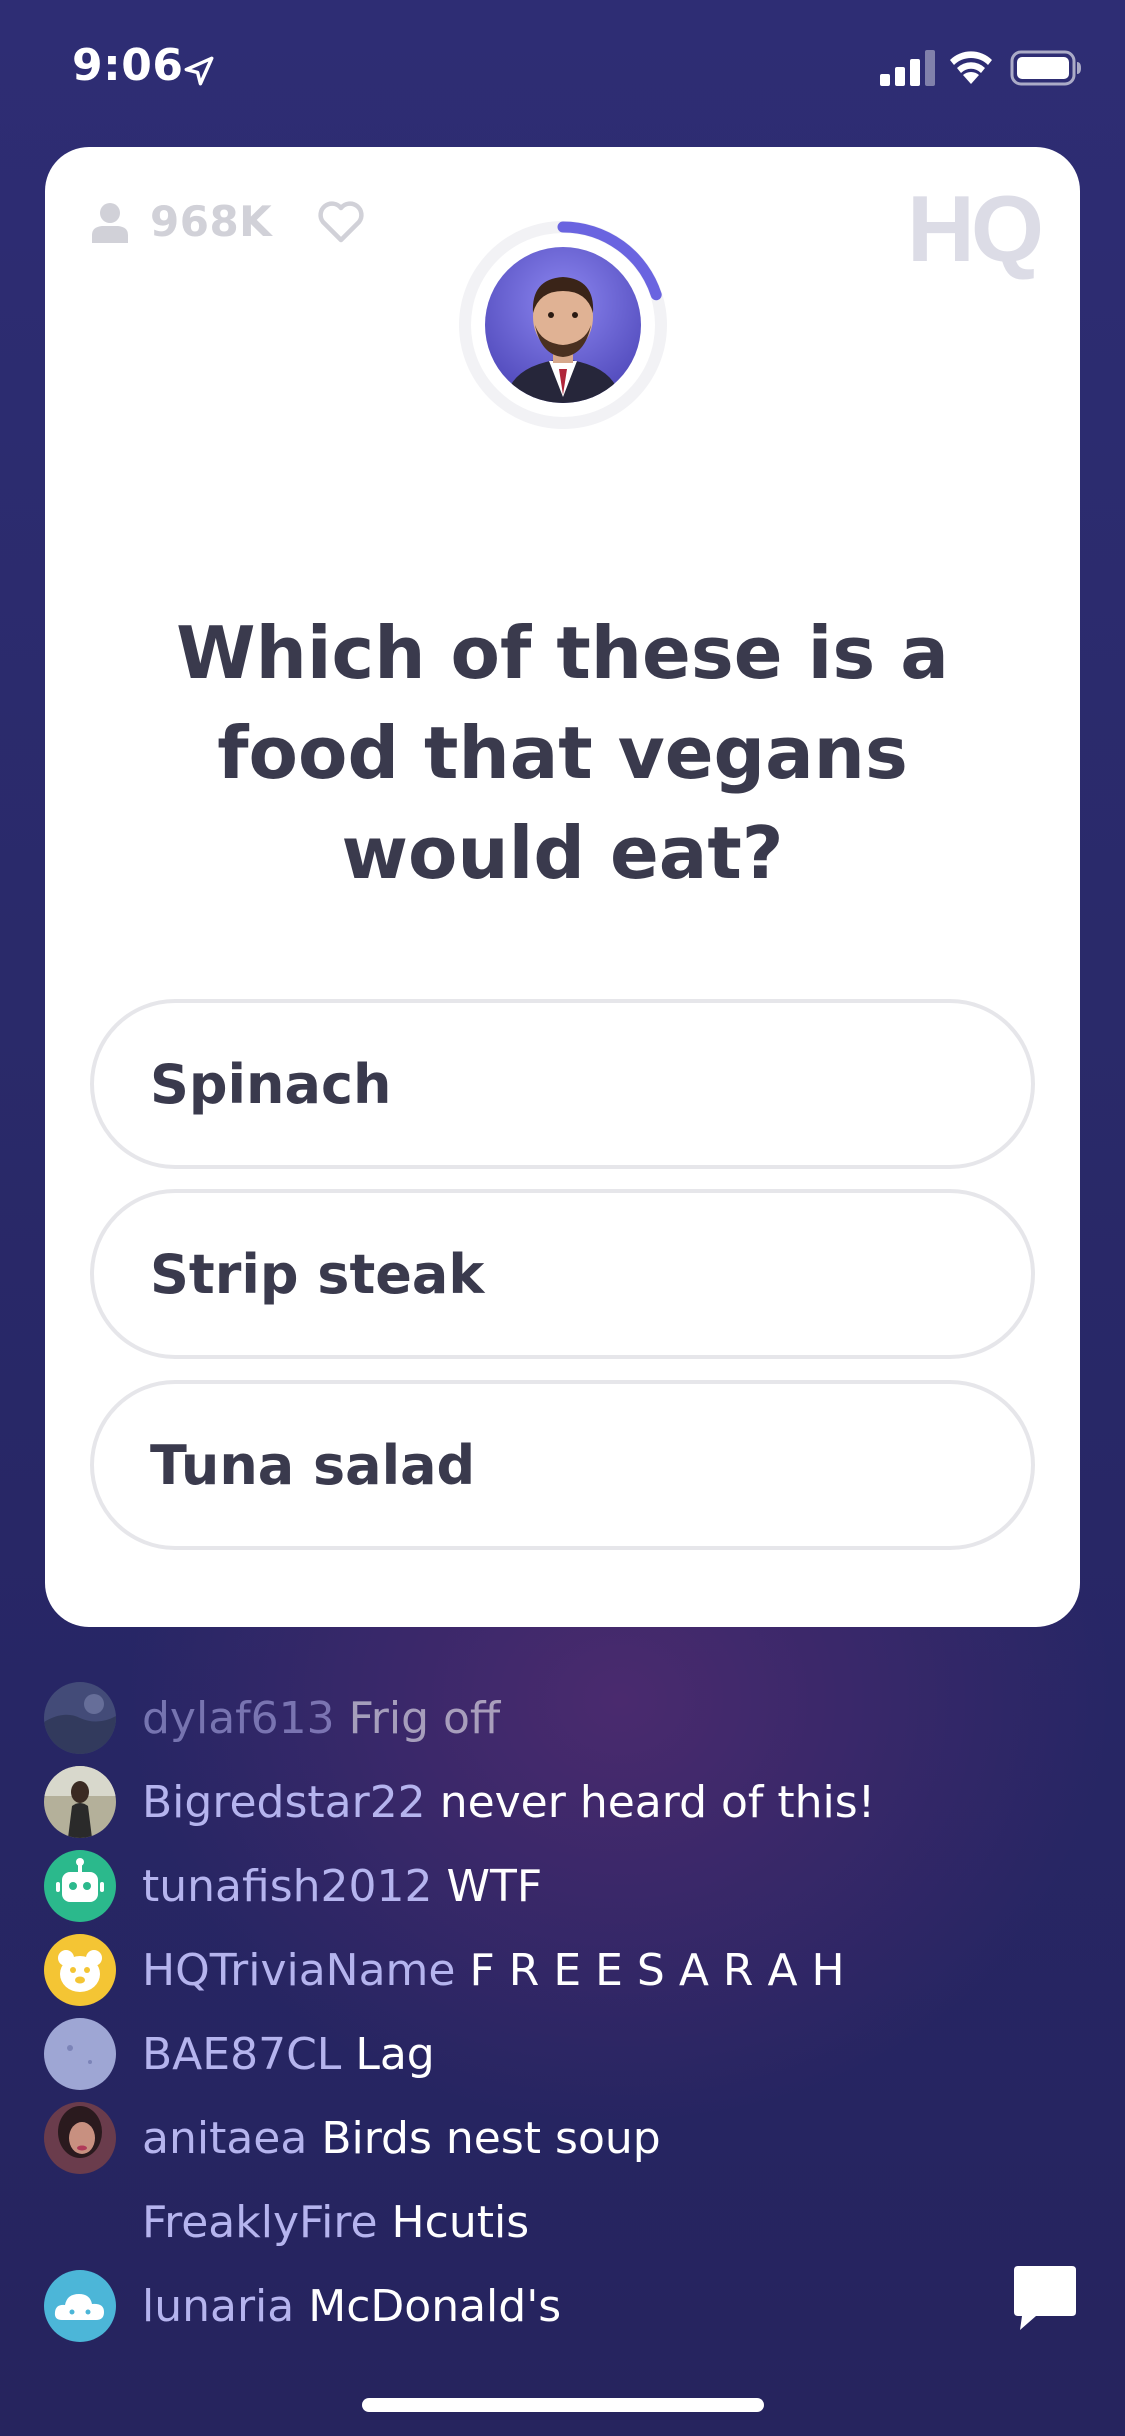 Image resolution: width=1125 pixels, height=2436 pixels. I want to click on chat-text: Lag, so click(395, 2054).